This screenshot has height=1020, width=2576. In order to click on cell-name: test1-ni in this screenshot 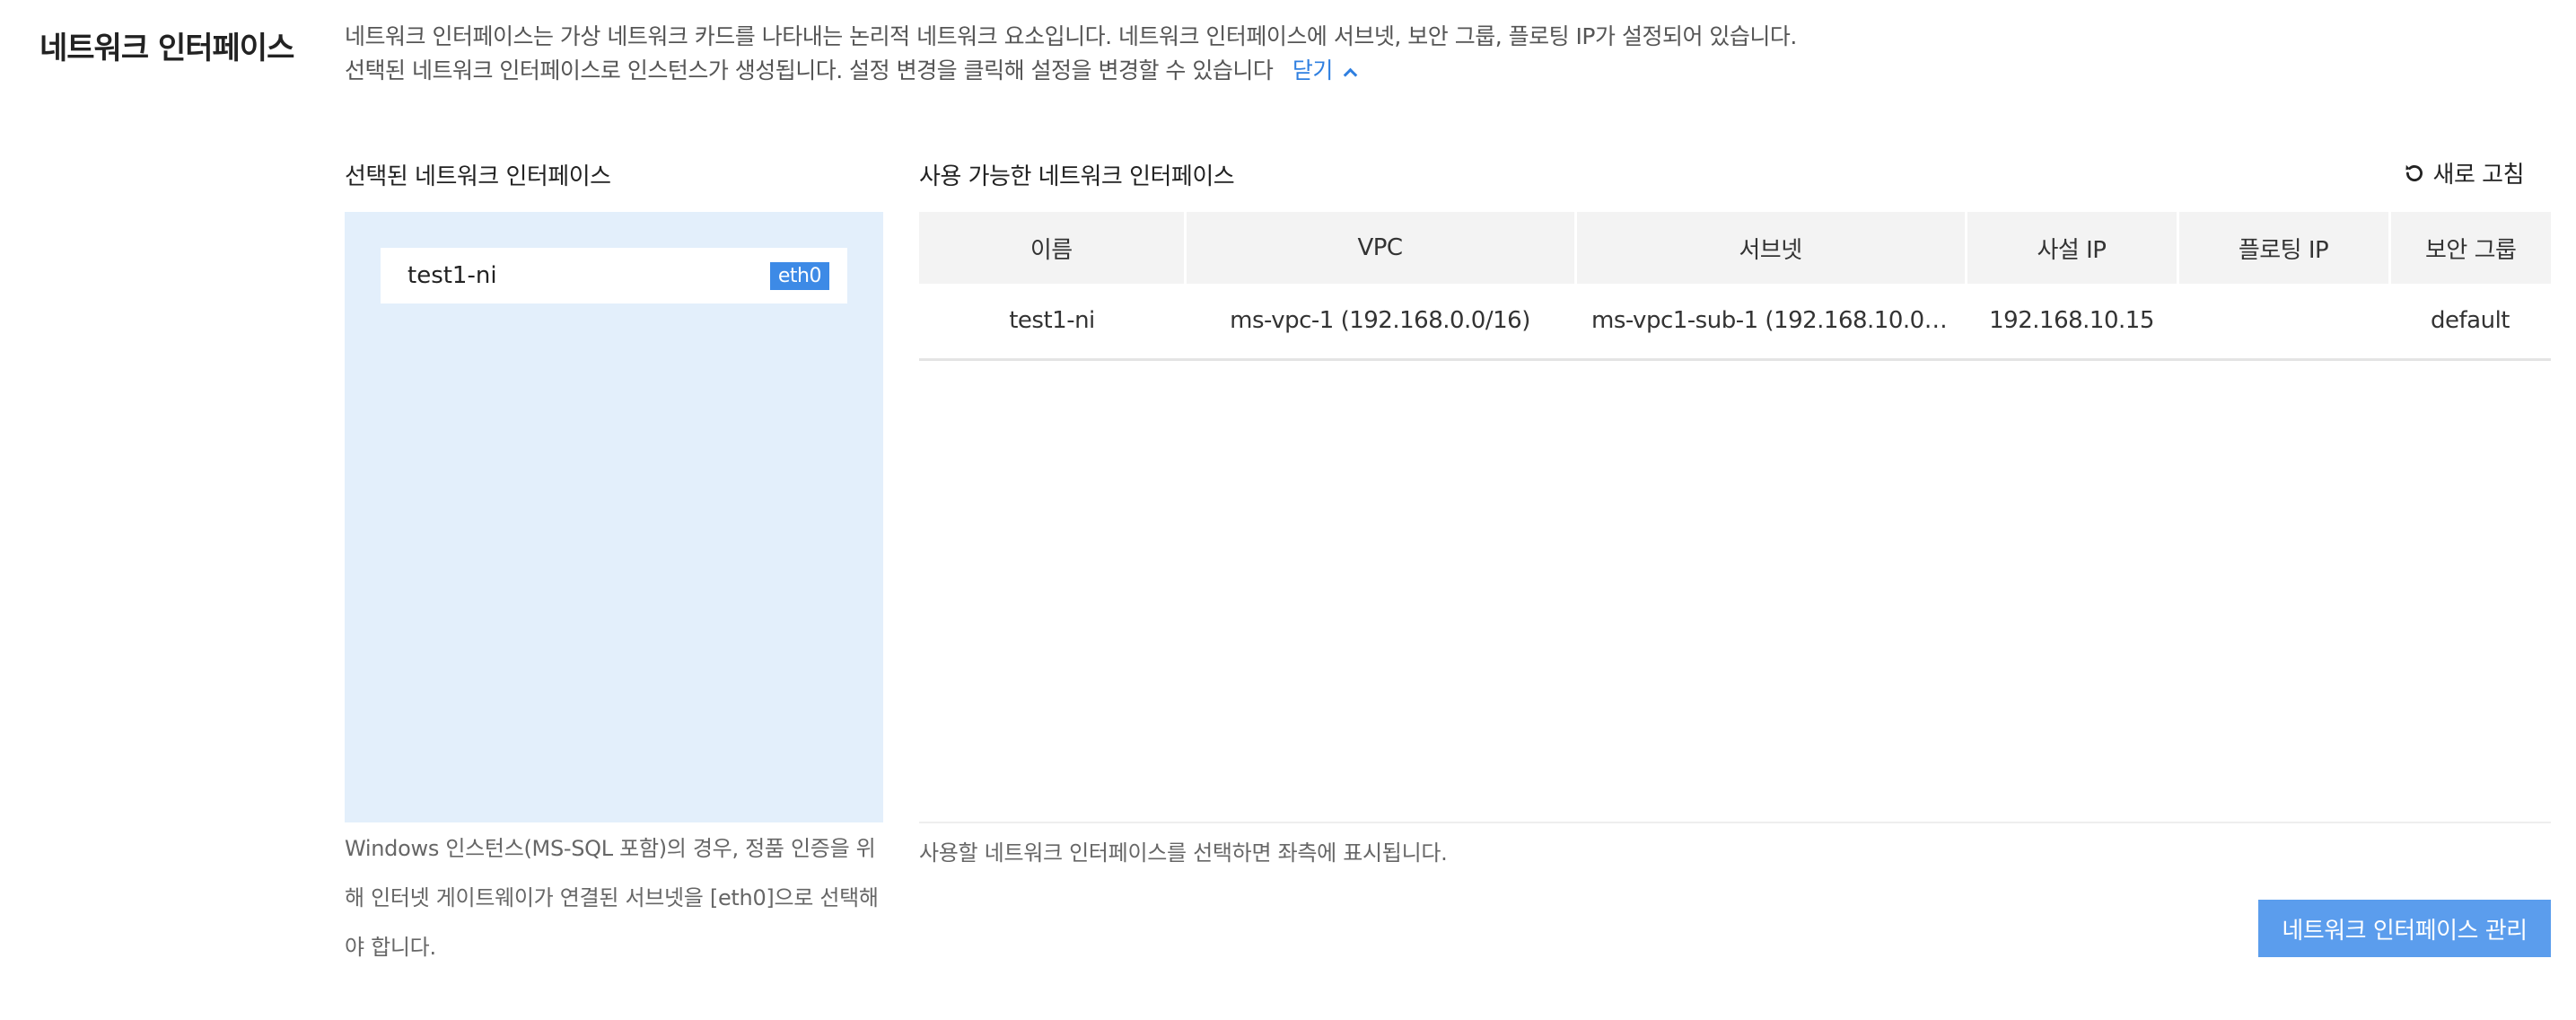, I will do `click(1052, 322)`.